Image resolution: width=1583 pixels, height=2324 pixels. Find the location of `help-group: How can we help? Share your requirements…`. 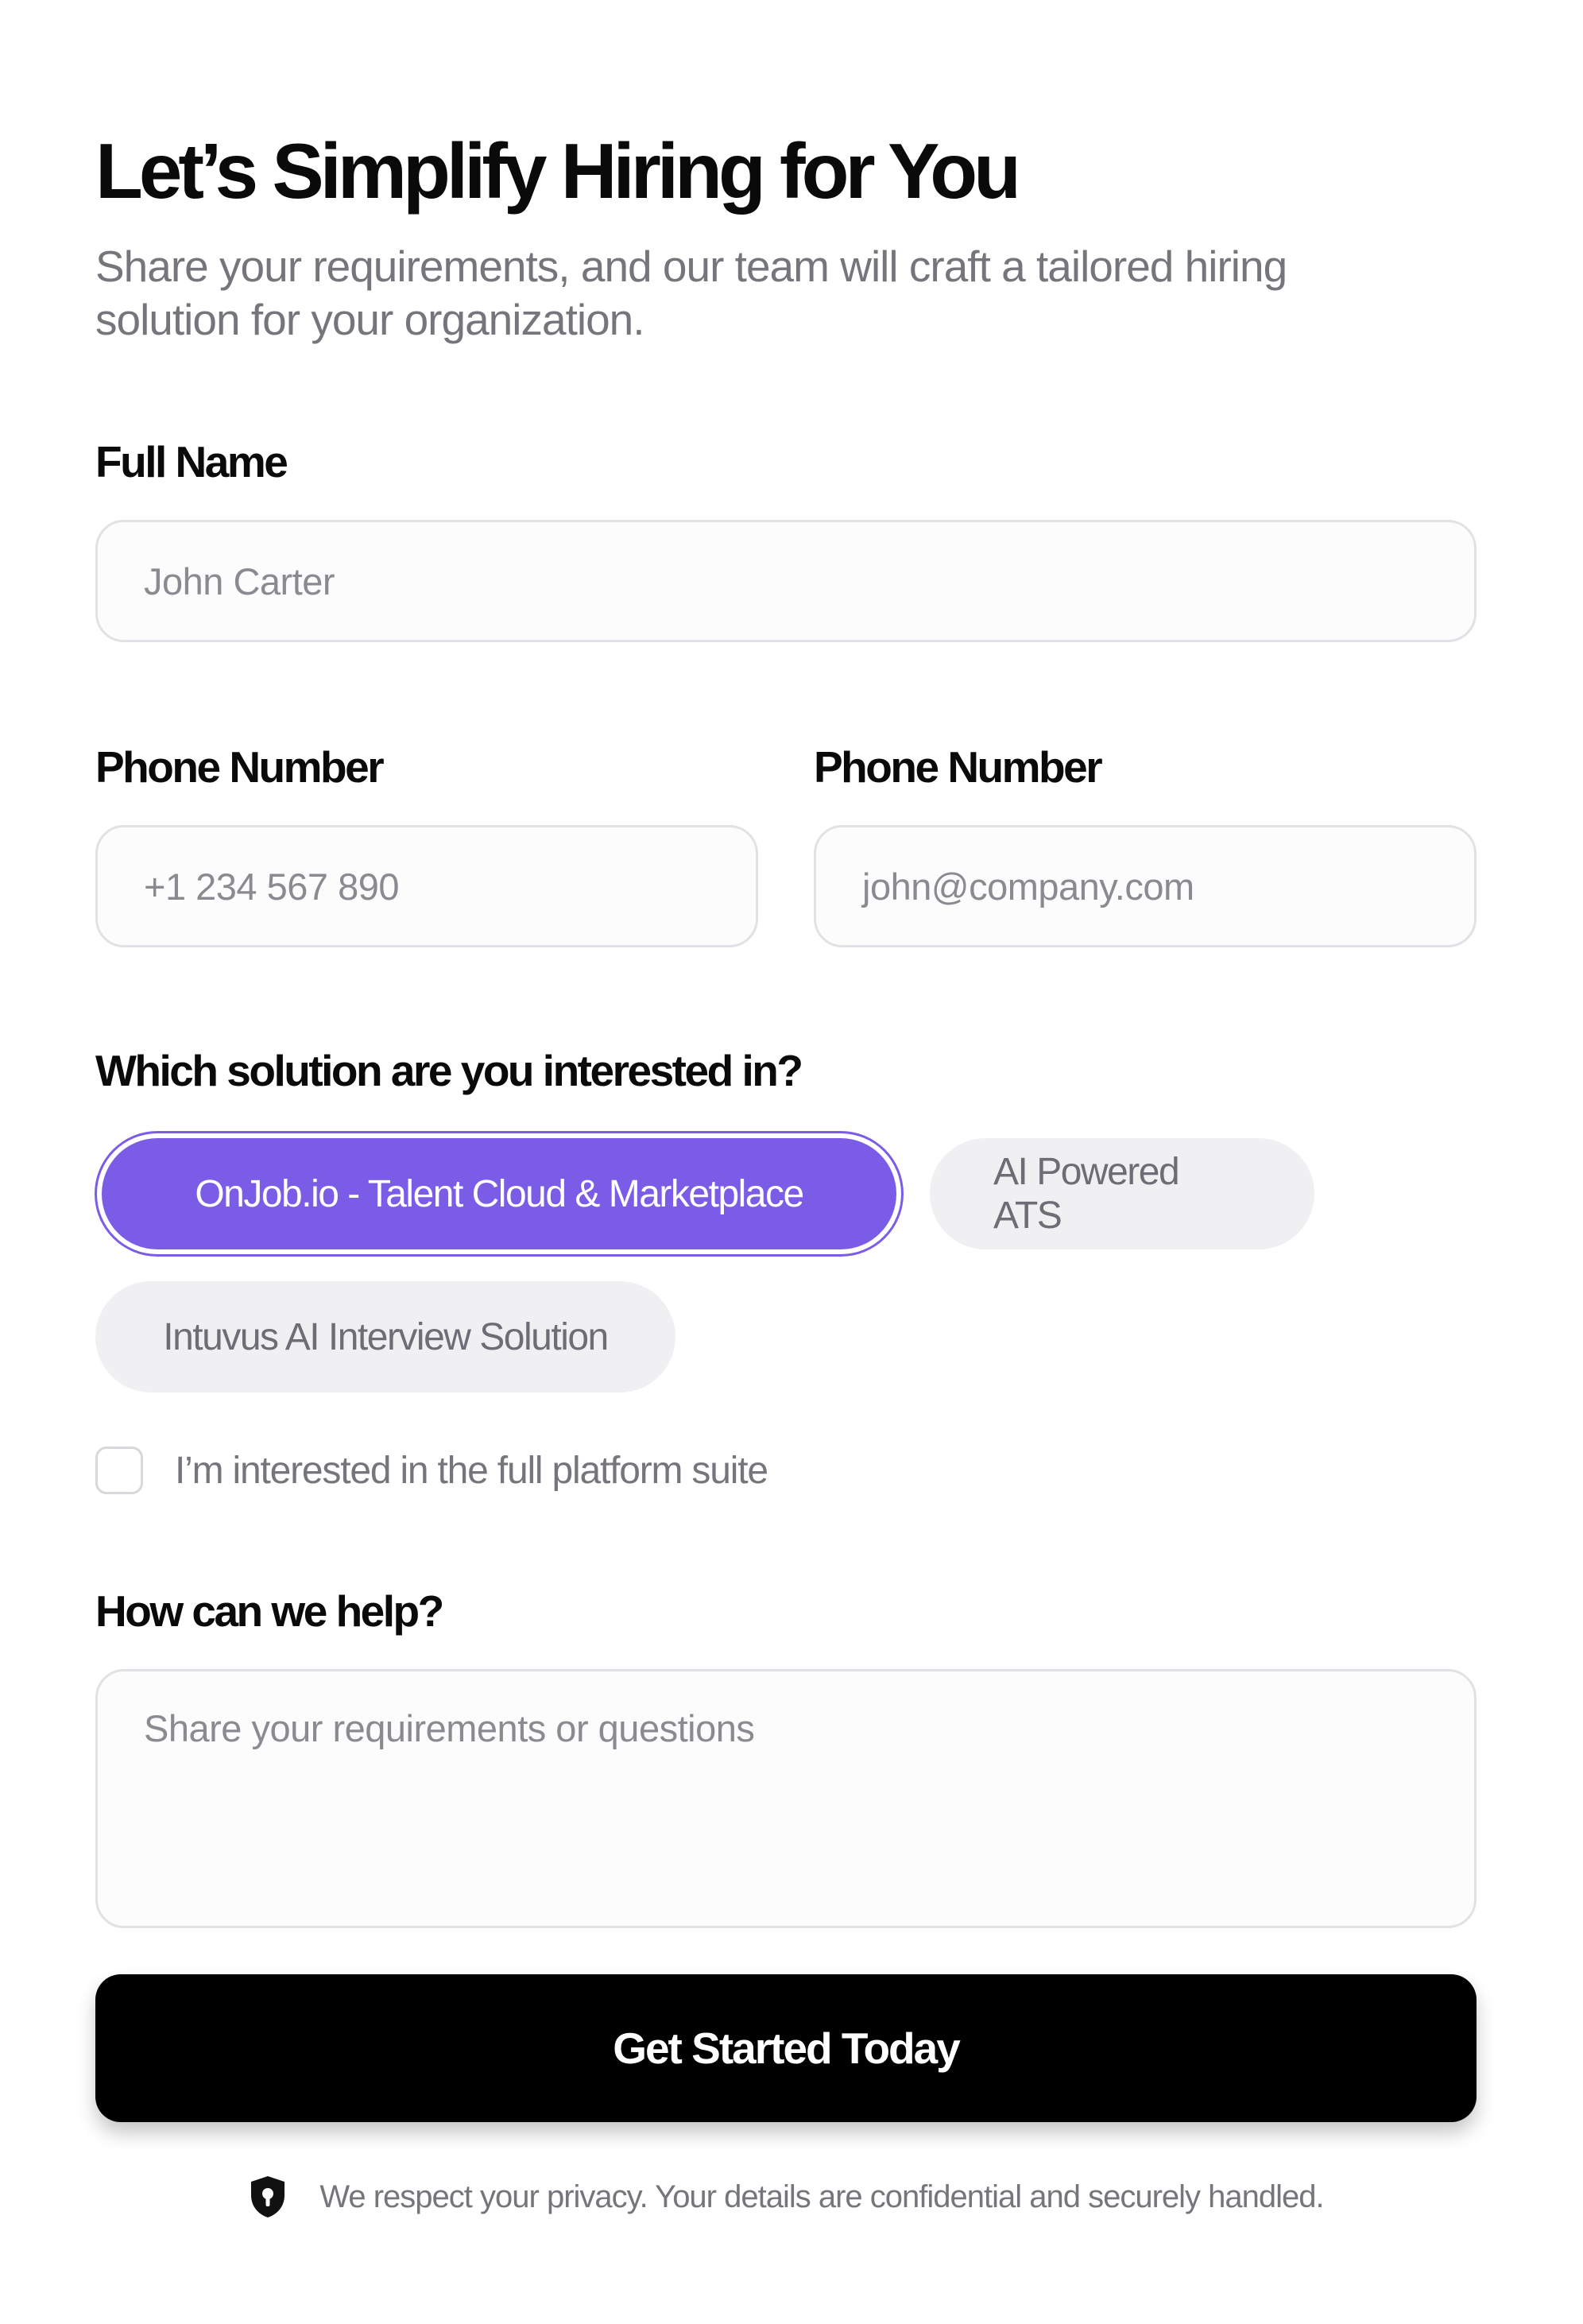

help-group: How can we help? Share your requirements… is located at coordinates (786, 1756).